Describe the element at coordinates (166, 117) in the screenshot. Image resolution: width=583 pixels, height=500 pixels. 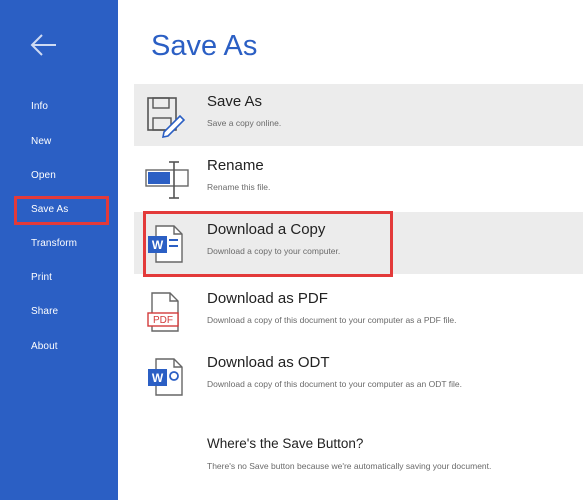
I see `save-as-icon` at that location.